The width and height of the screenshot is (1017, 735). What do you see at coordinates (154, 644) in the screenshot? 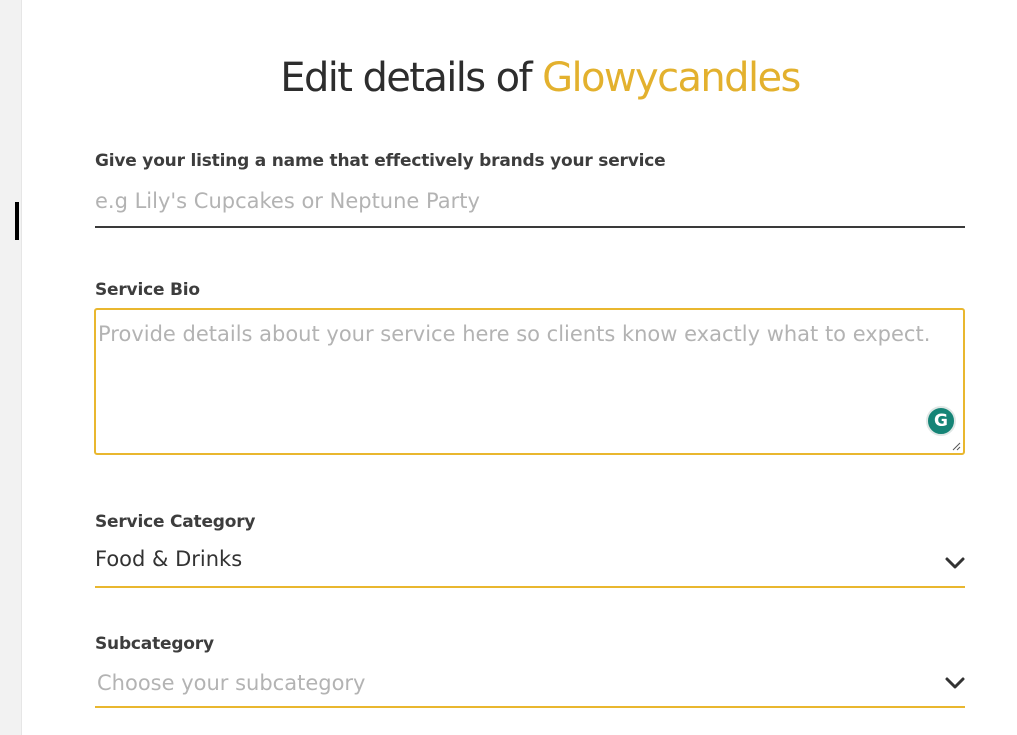
I see `subcategory-label: Subcategory` at bounding box center [154, 644].